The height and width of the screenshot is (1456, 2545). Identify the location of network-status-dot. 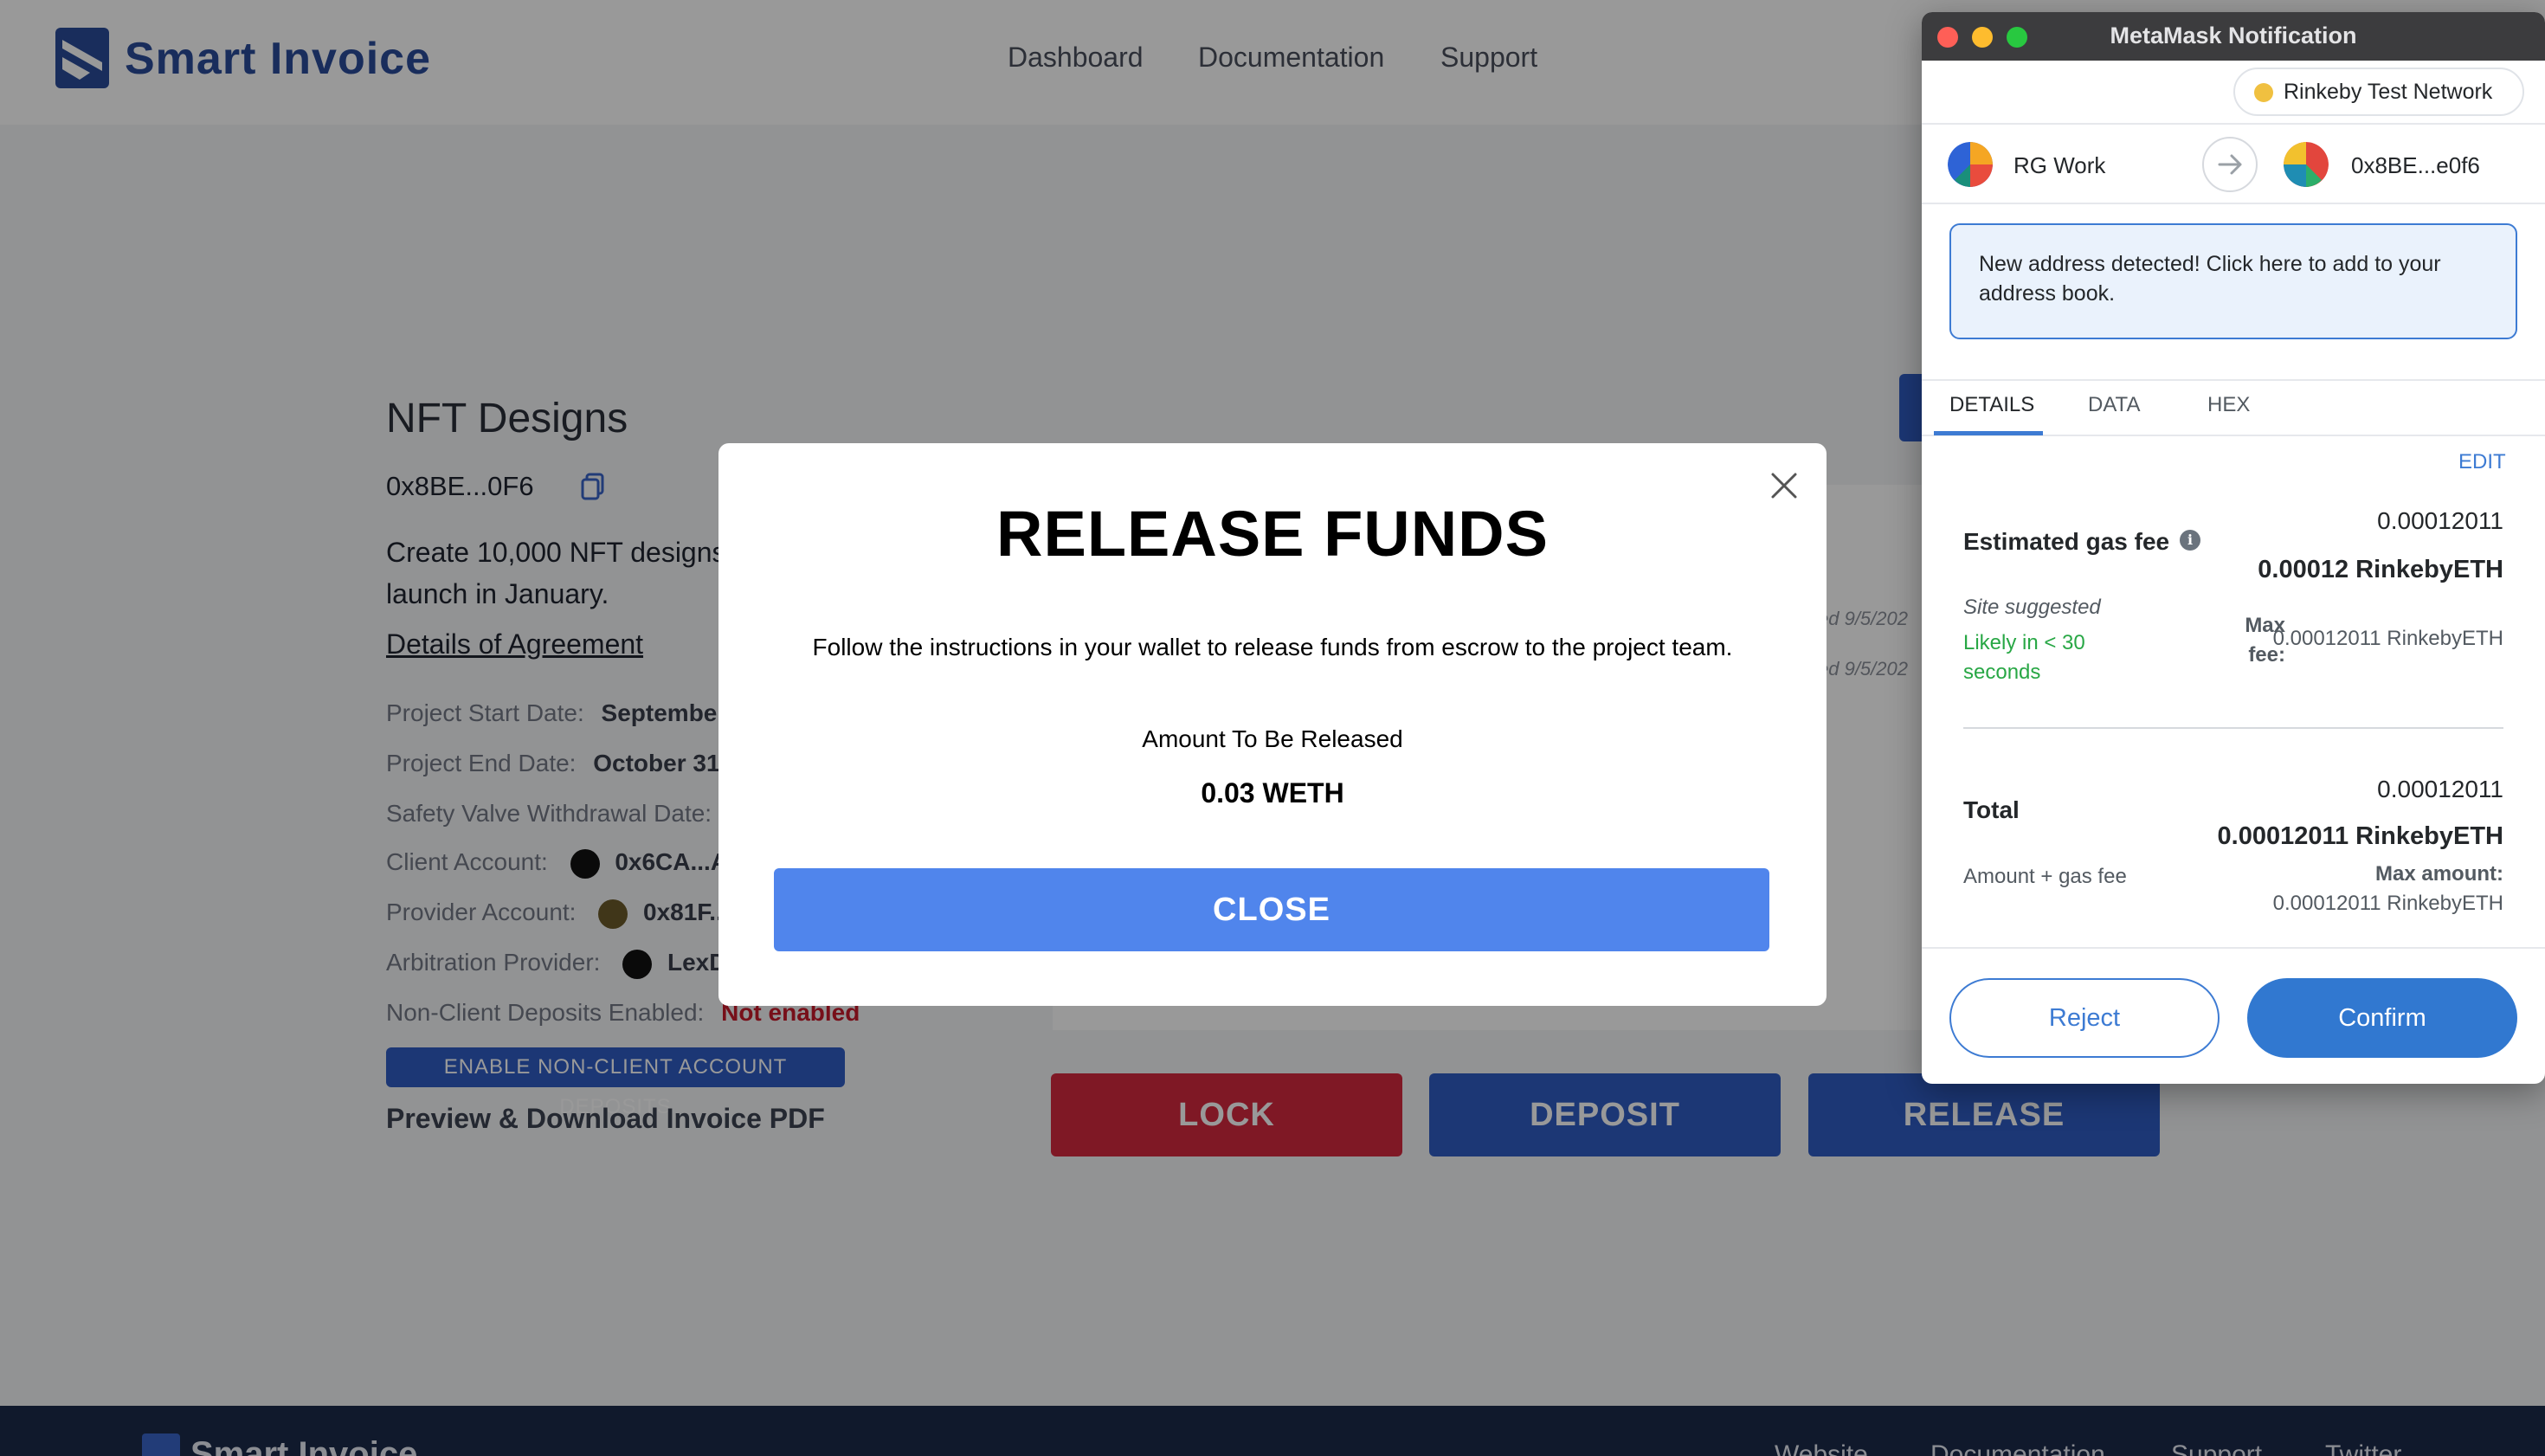
(2264, 92).